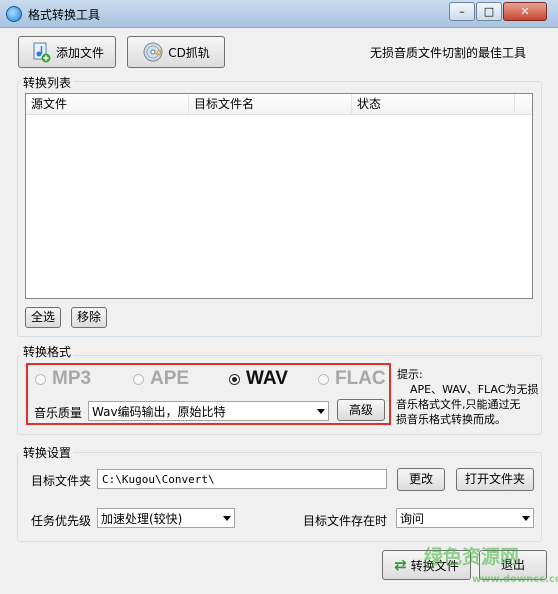  What do you see at coordinates (79, 52) in the screenshot?
I see `add-file-label: 添加文件` at bounding box center [79, 52].